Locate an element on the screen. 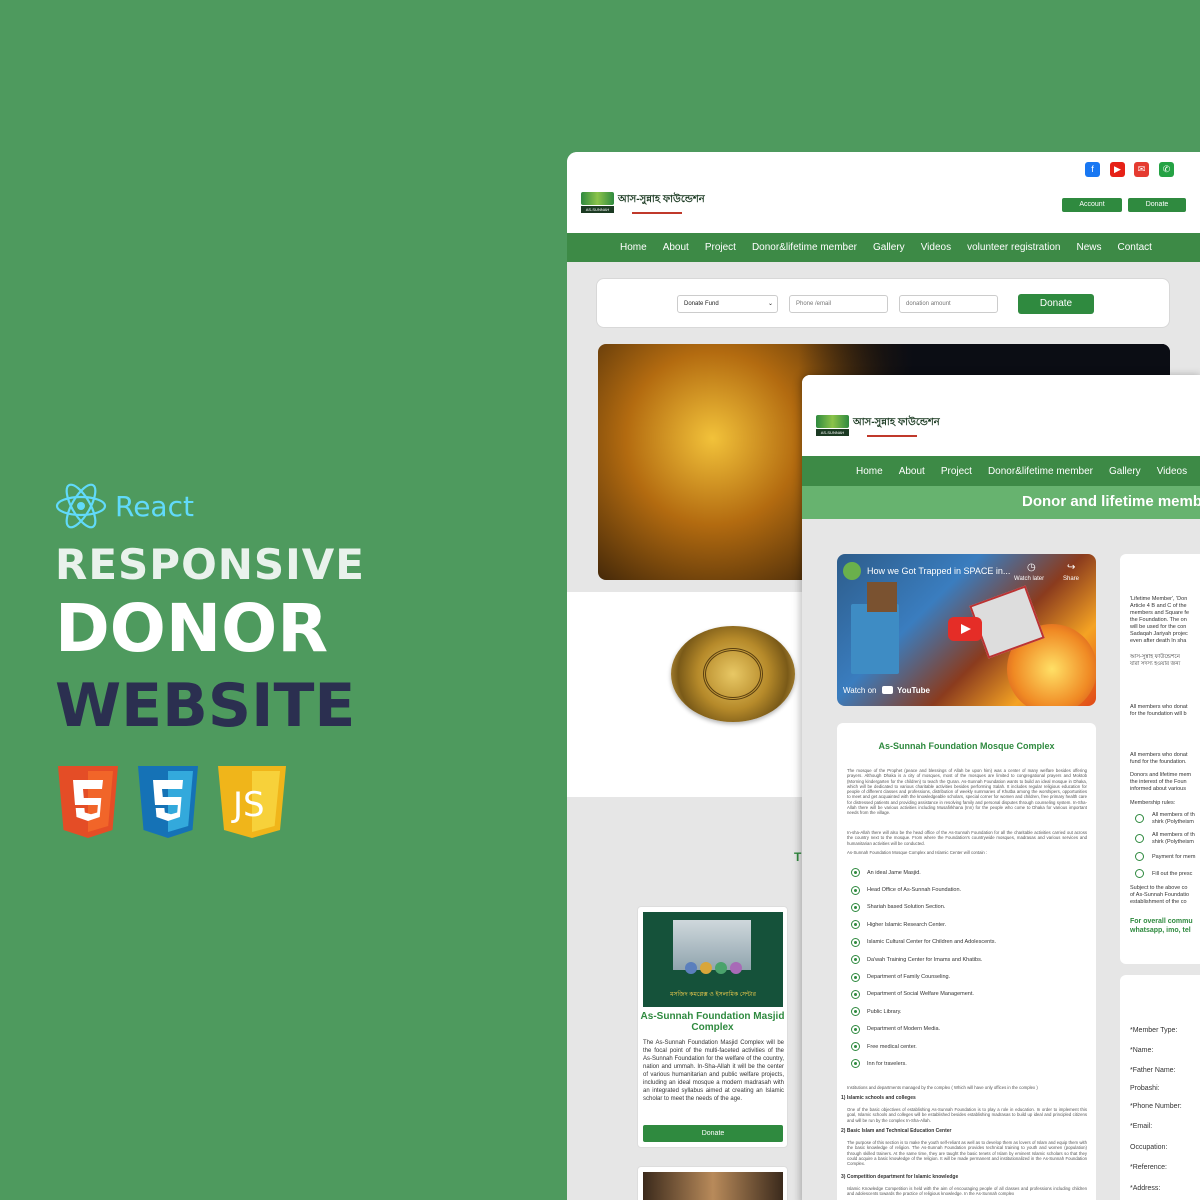  info-text-bn: আস-সুন্নাহ ফাউন্ডেশনে is located at coordinates (1155, 657).